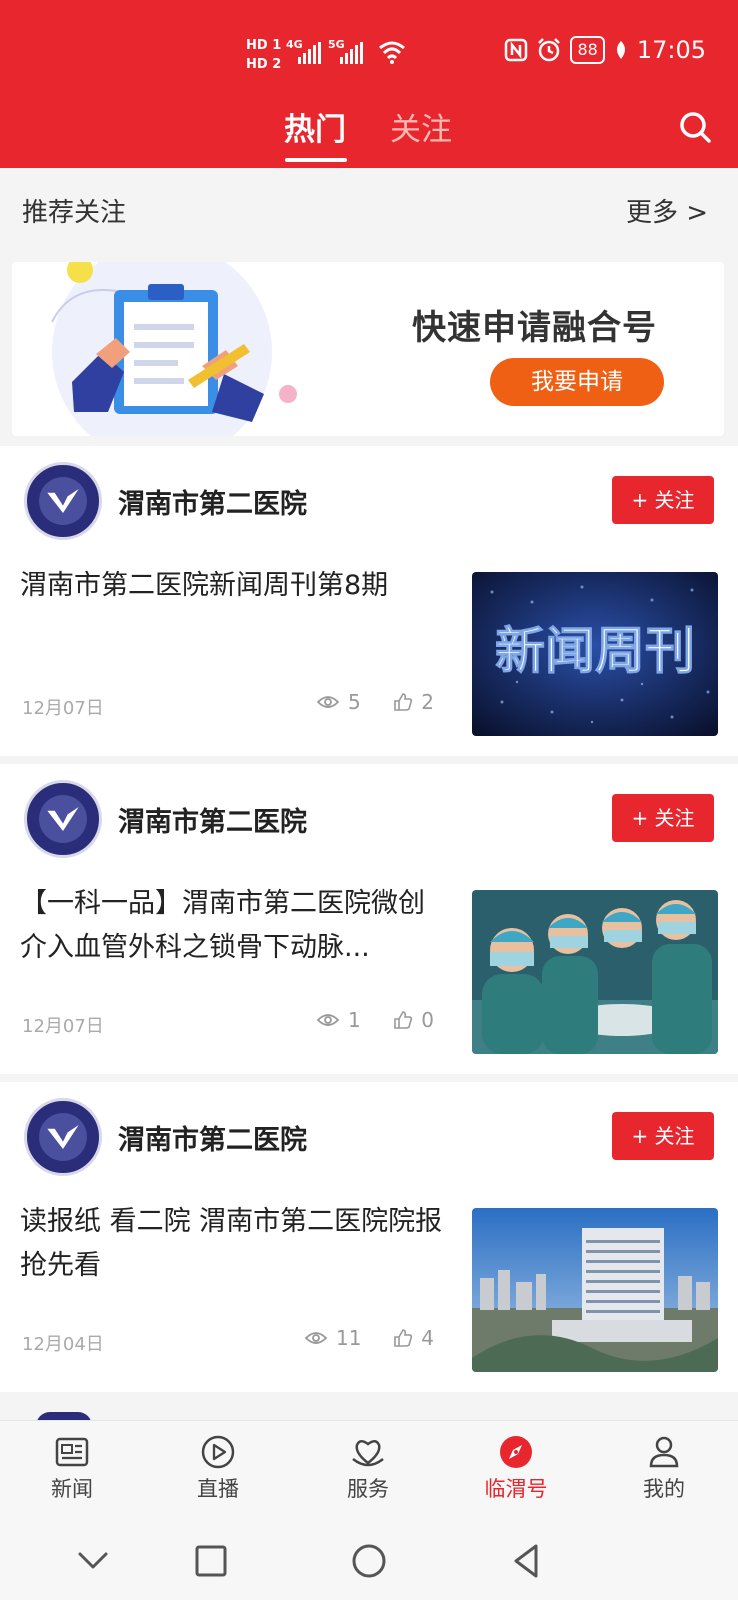 The image size is (738, 1600). Describe the element at coordinates (218, 1489) in the screenshot. I see `nav-label: 直播` at that location.